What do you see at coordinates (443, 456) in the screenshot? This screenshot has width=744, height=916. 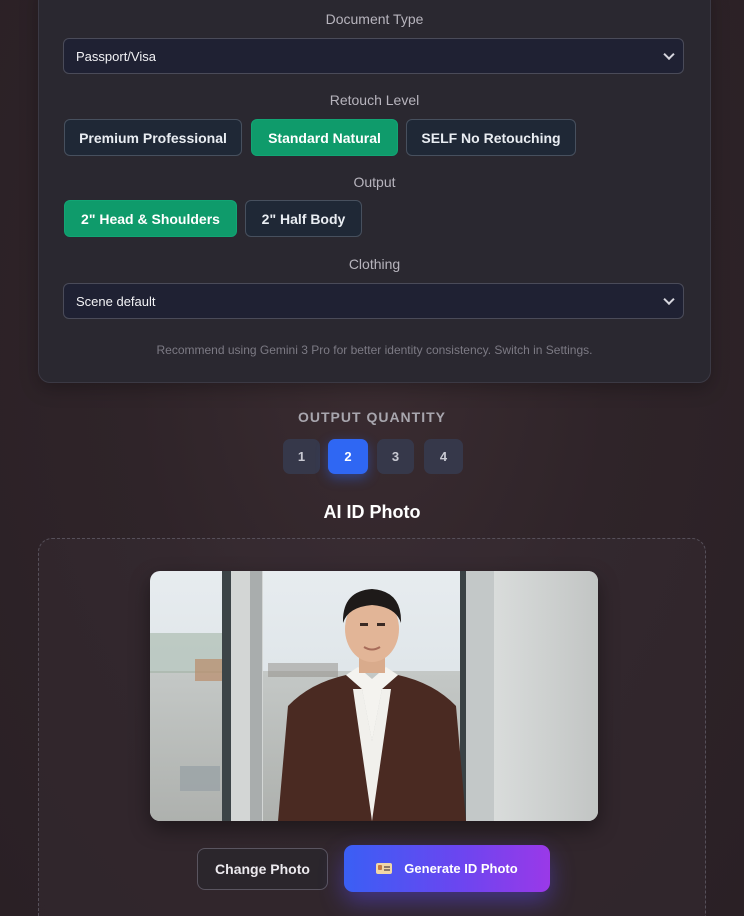 I see `quantity-option-4: 4` at bounding box center [443, 456].